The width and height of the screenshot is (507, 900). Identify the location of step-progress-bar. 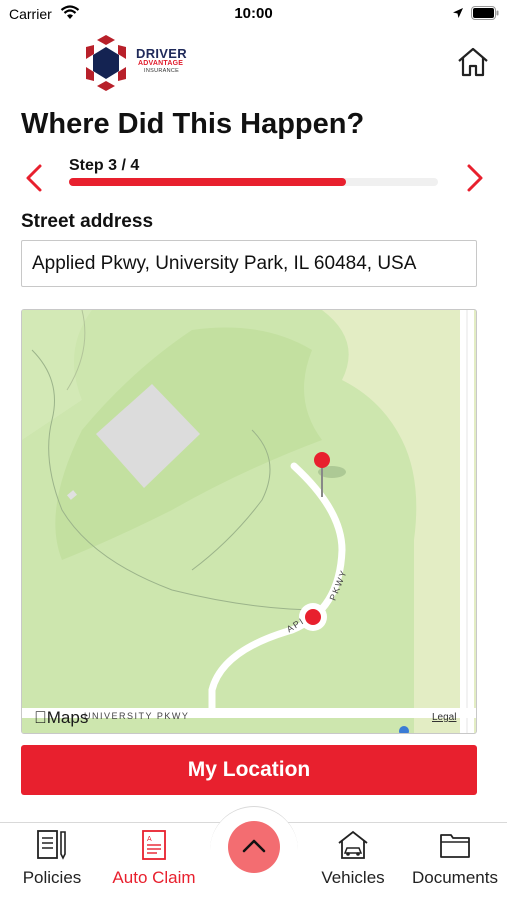
(253, 182).